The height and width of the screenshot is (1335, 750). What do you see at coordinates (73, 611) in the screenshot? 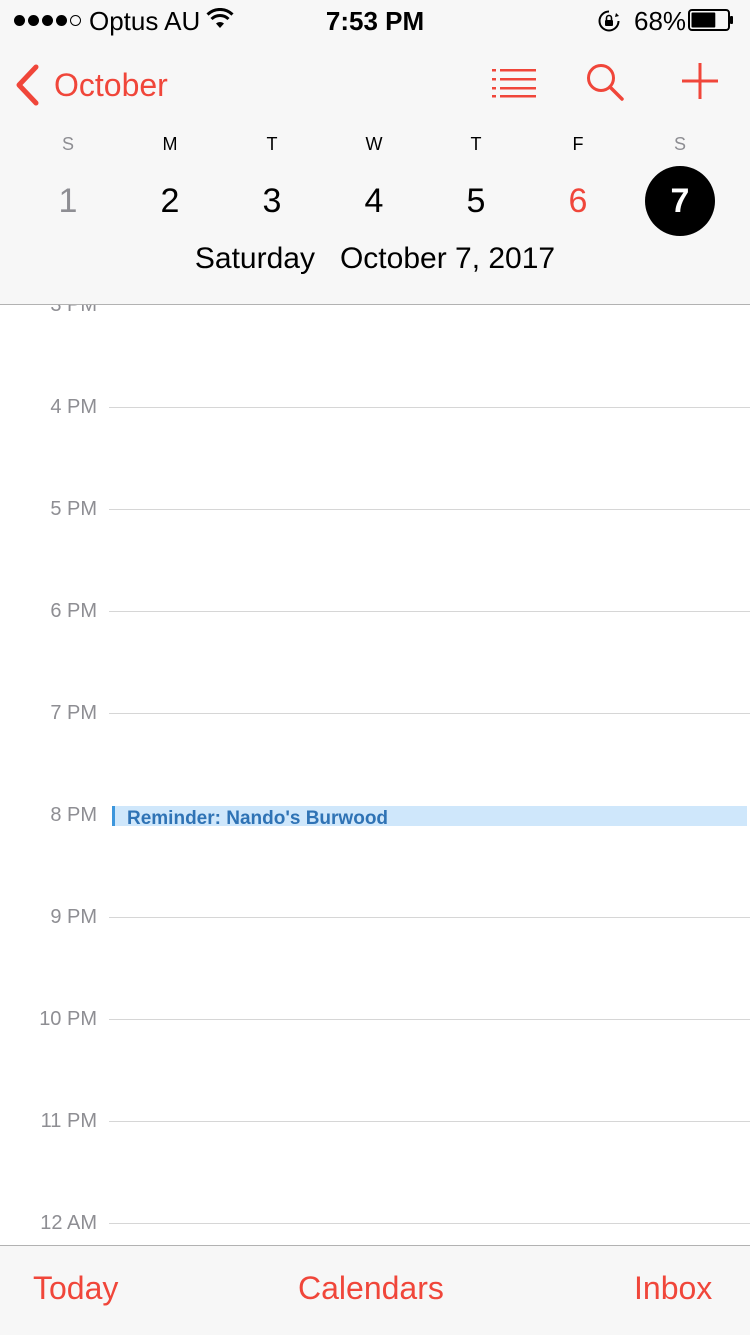
I see `hour-label: 6 PM` at bounding box center [73, 611].